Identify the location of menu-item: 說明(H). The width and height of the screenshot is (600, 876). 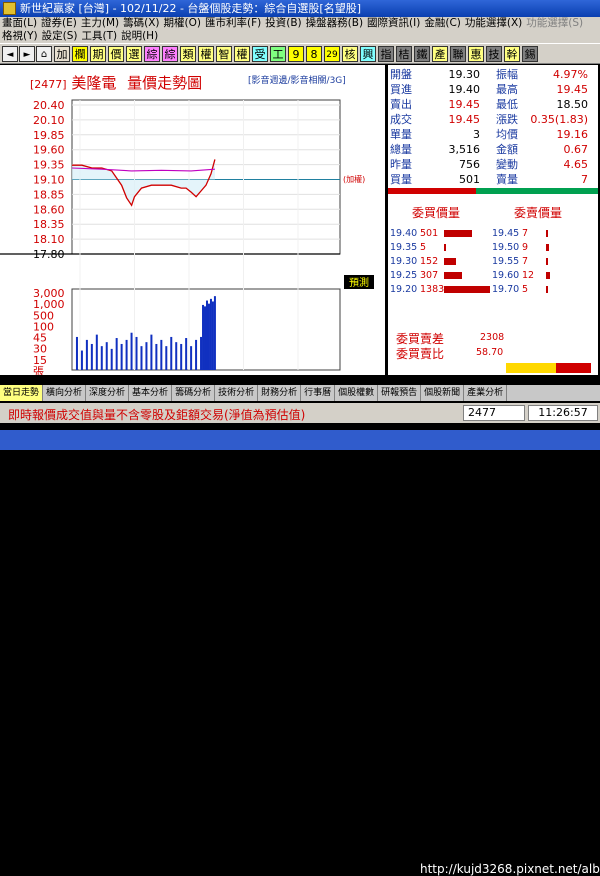
(139, 36).